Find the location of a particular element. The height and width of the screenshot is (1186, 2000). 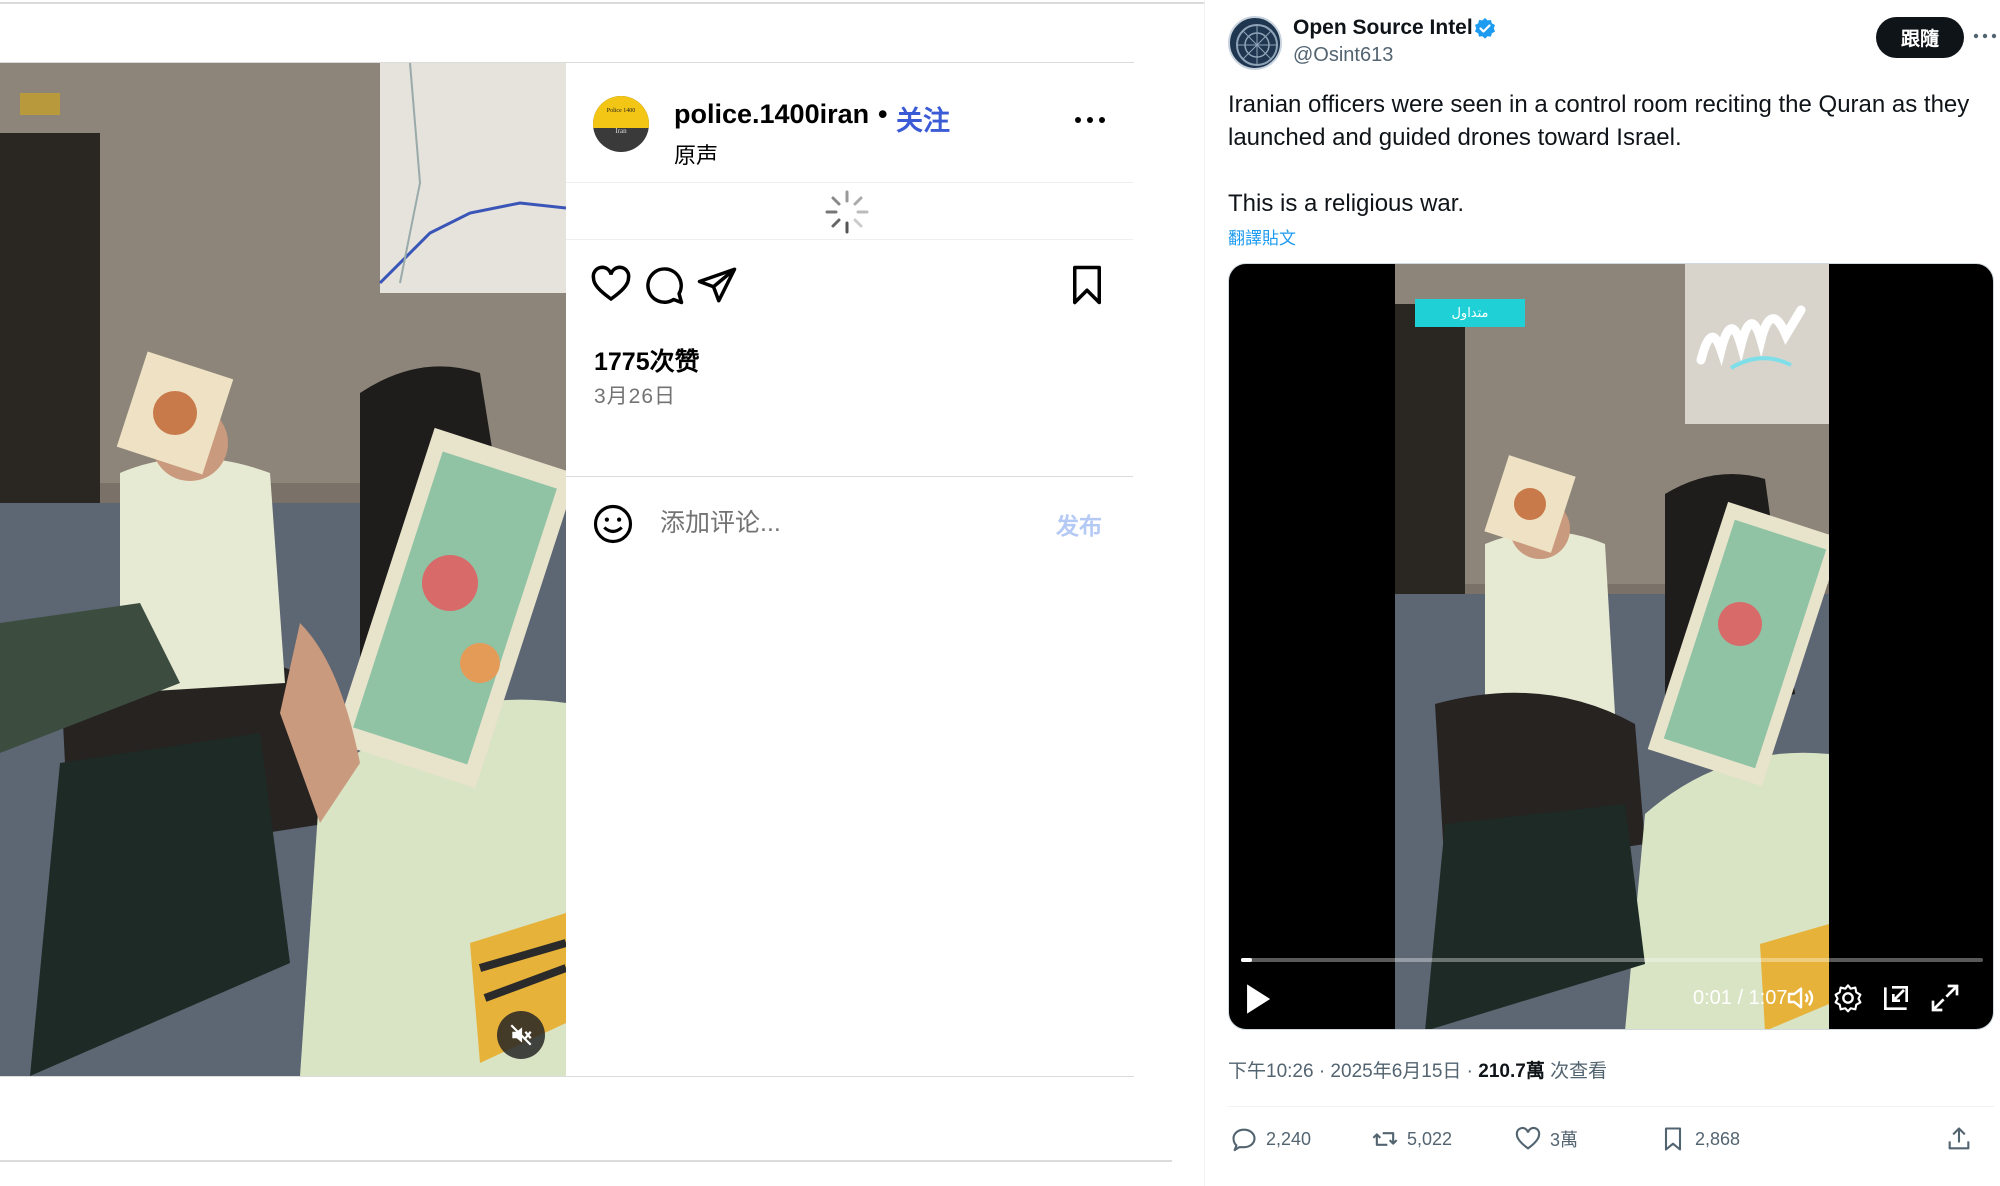

share-button is located at coordinates (1959, 1139).